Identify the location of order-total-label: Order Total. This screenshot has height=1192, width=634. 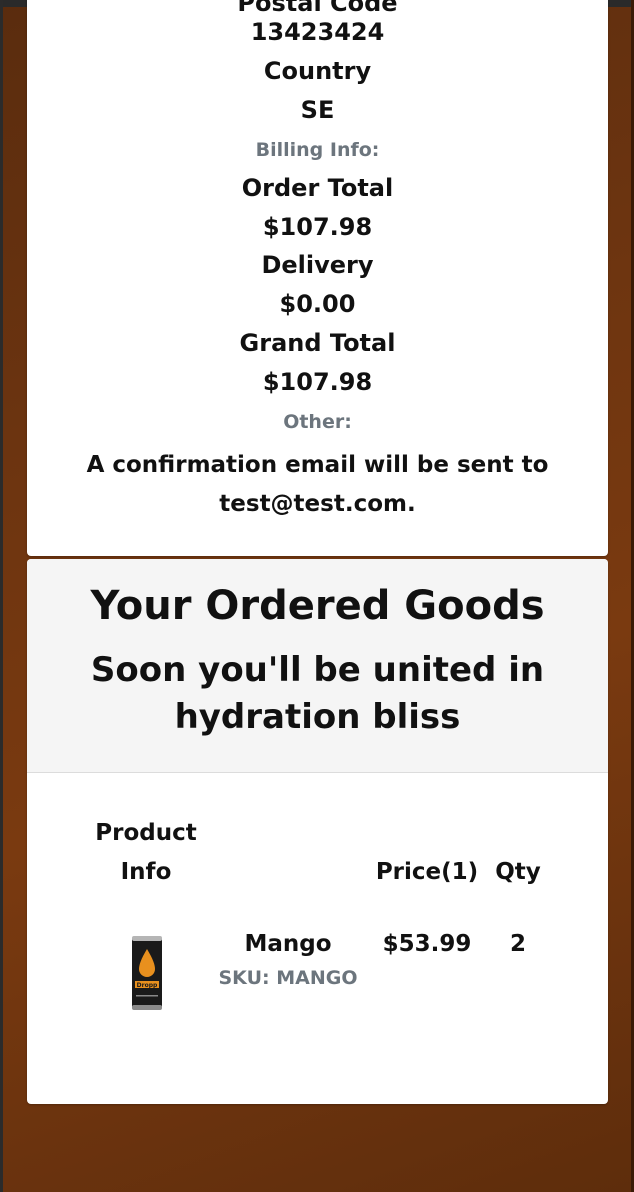
(317, 188).